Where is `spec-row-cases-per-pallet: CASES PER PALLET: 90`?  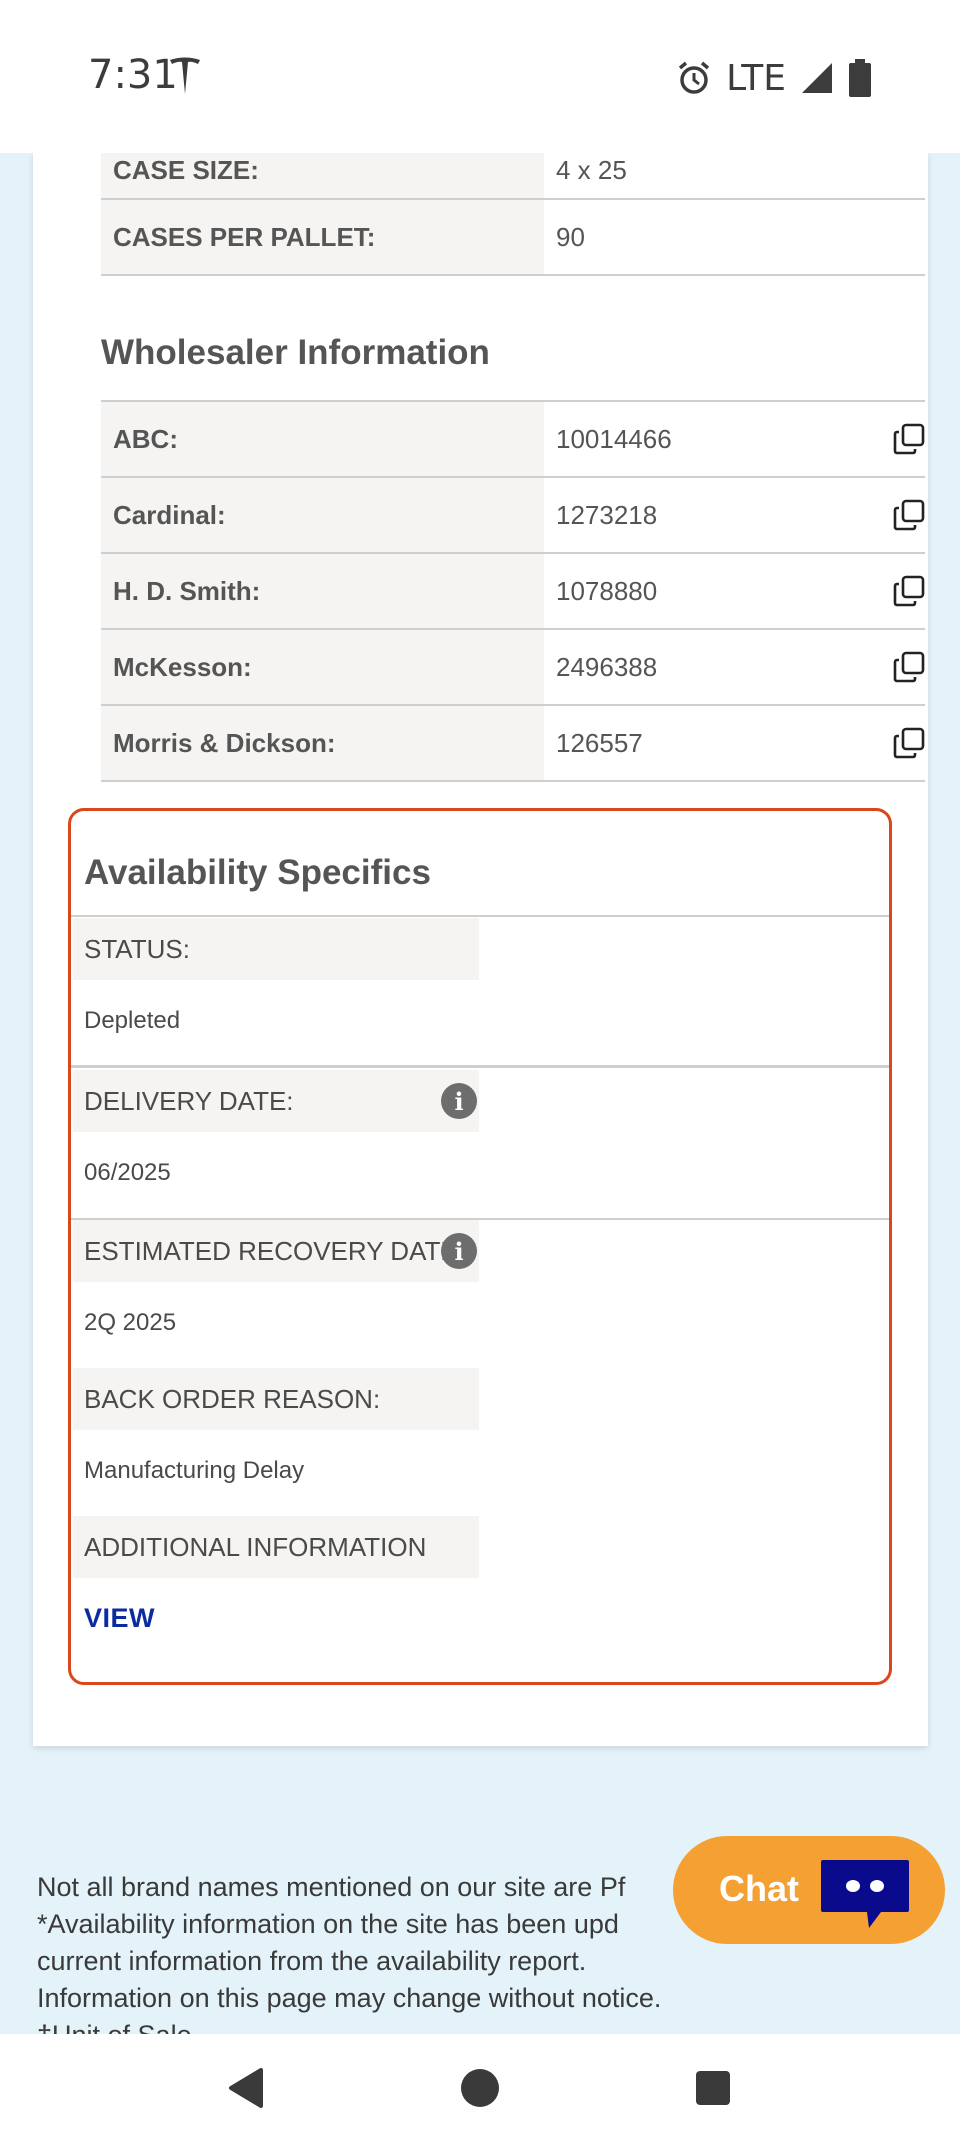 spec-row-cases-per-pallet: CASES PER PALLET: 90 is located at coordinates (513, 238).